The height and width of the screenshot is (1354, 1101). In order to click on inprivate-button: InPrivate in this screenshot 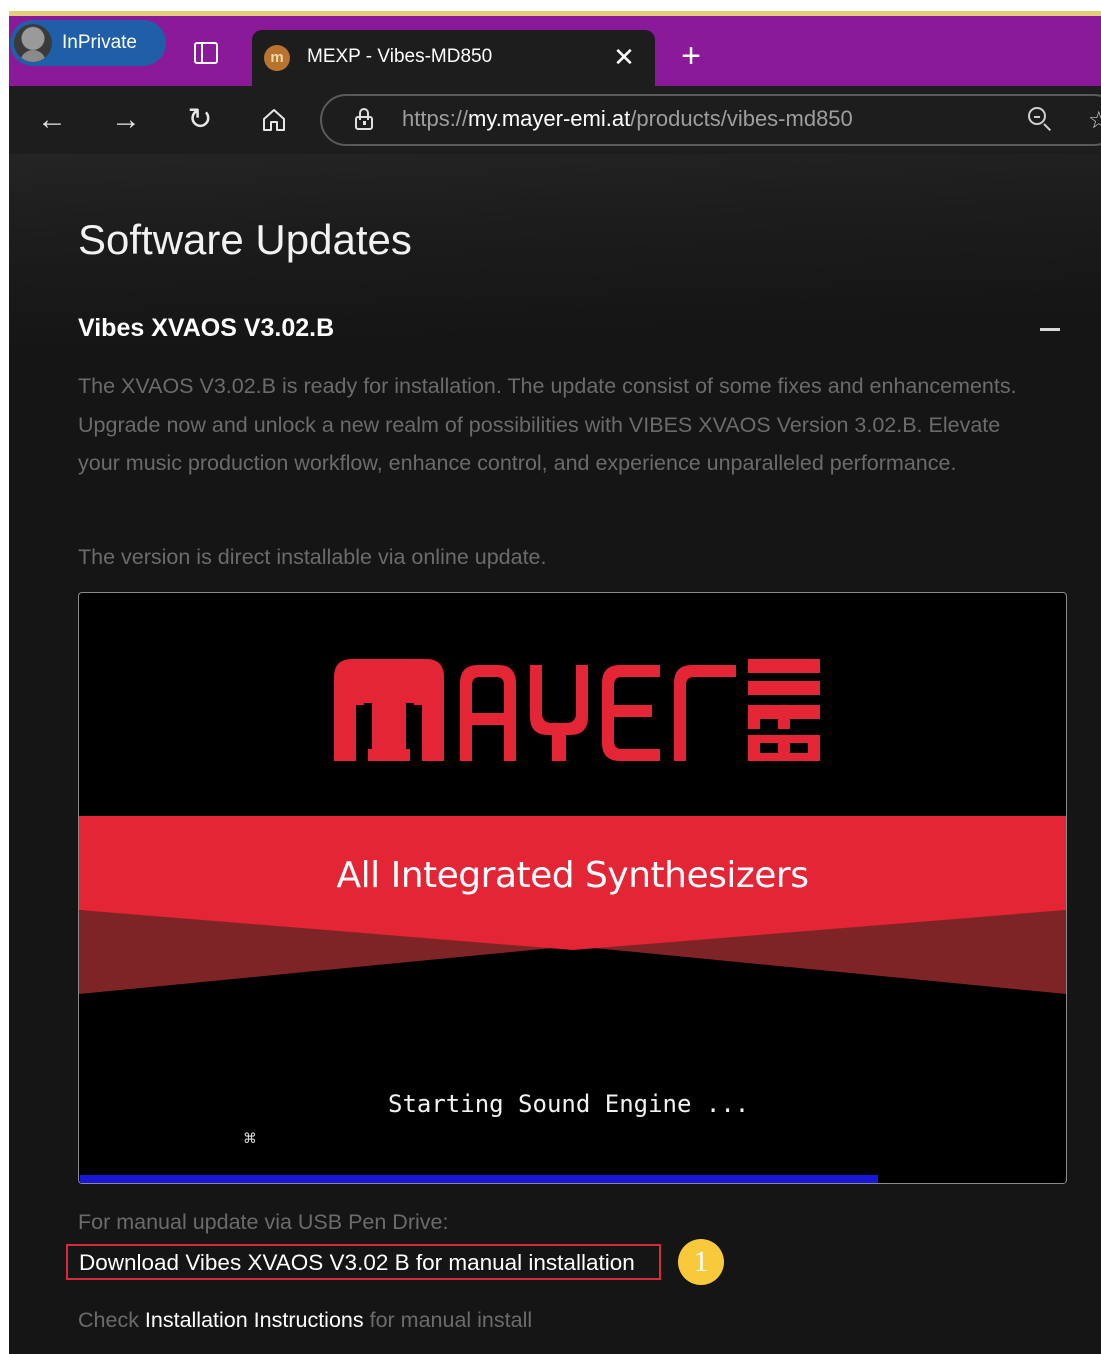, I will do `click(88, 43)`.